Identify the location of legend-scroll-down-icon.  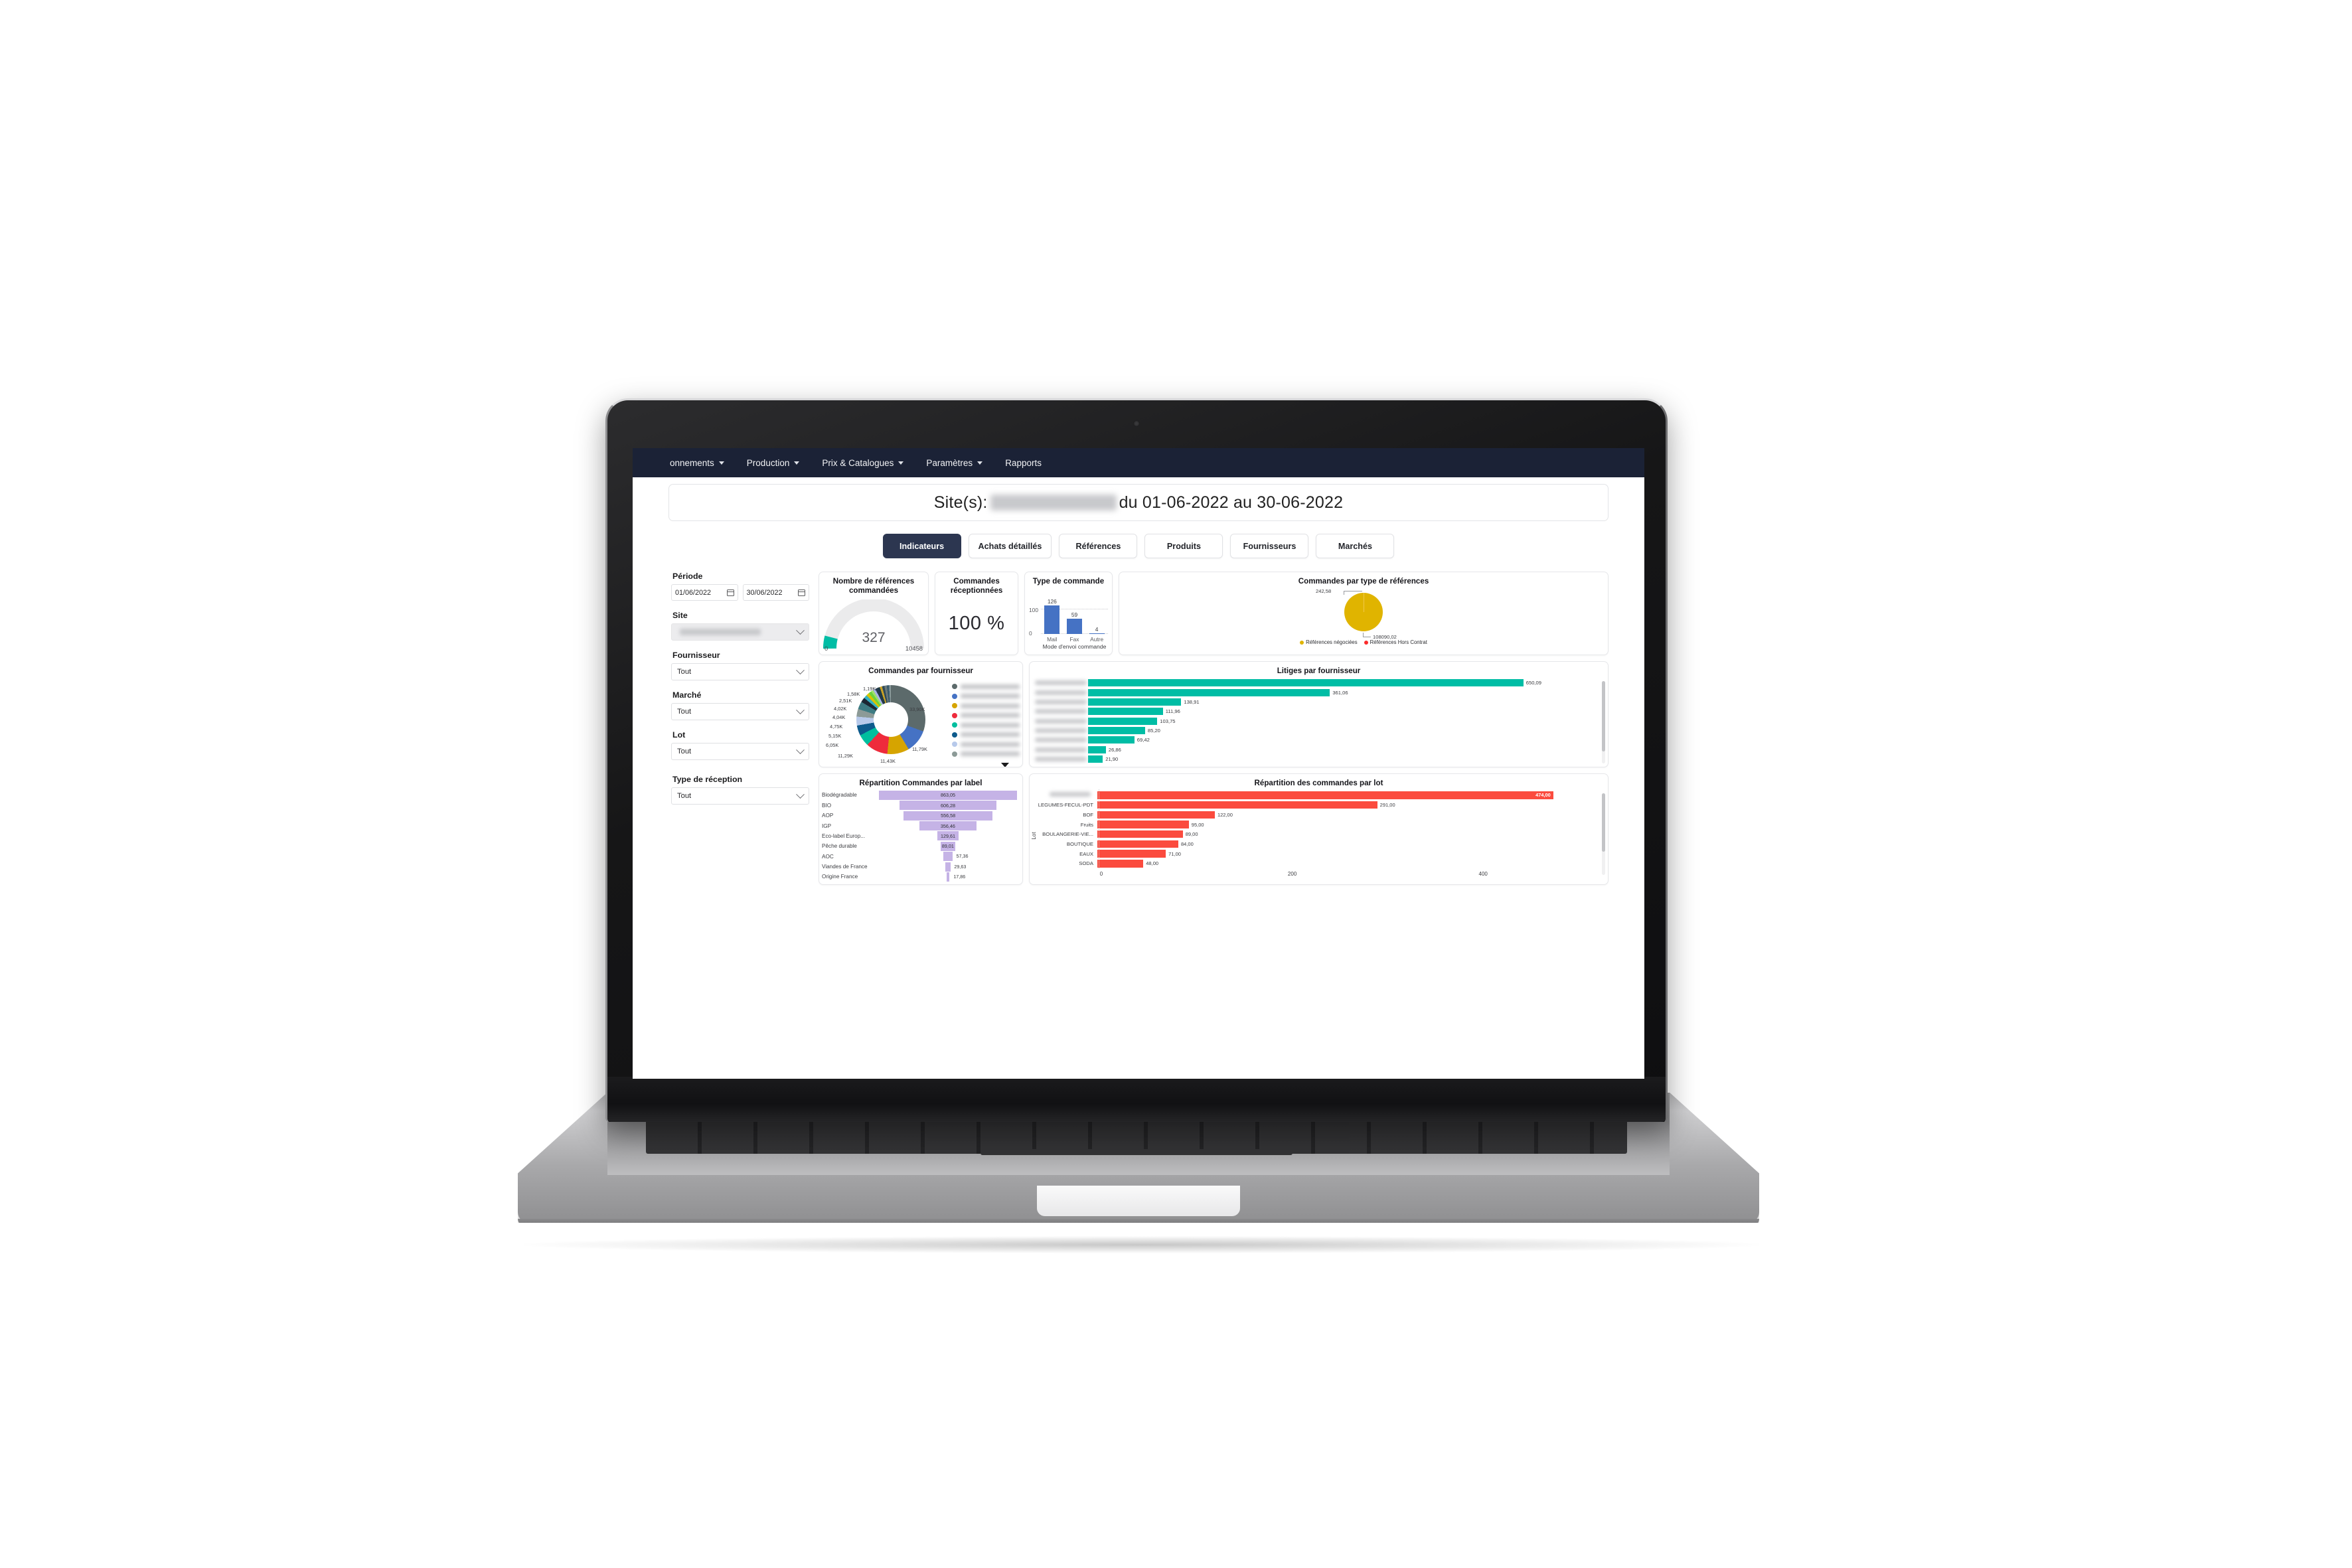
(1005, 765).